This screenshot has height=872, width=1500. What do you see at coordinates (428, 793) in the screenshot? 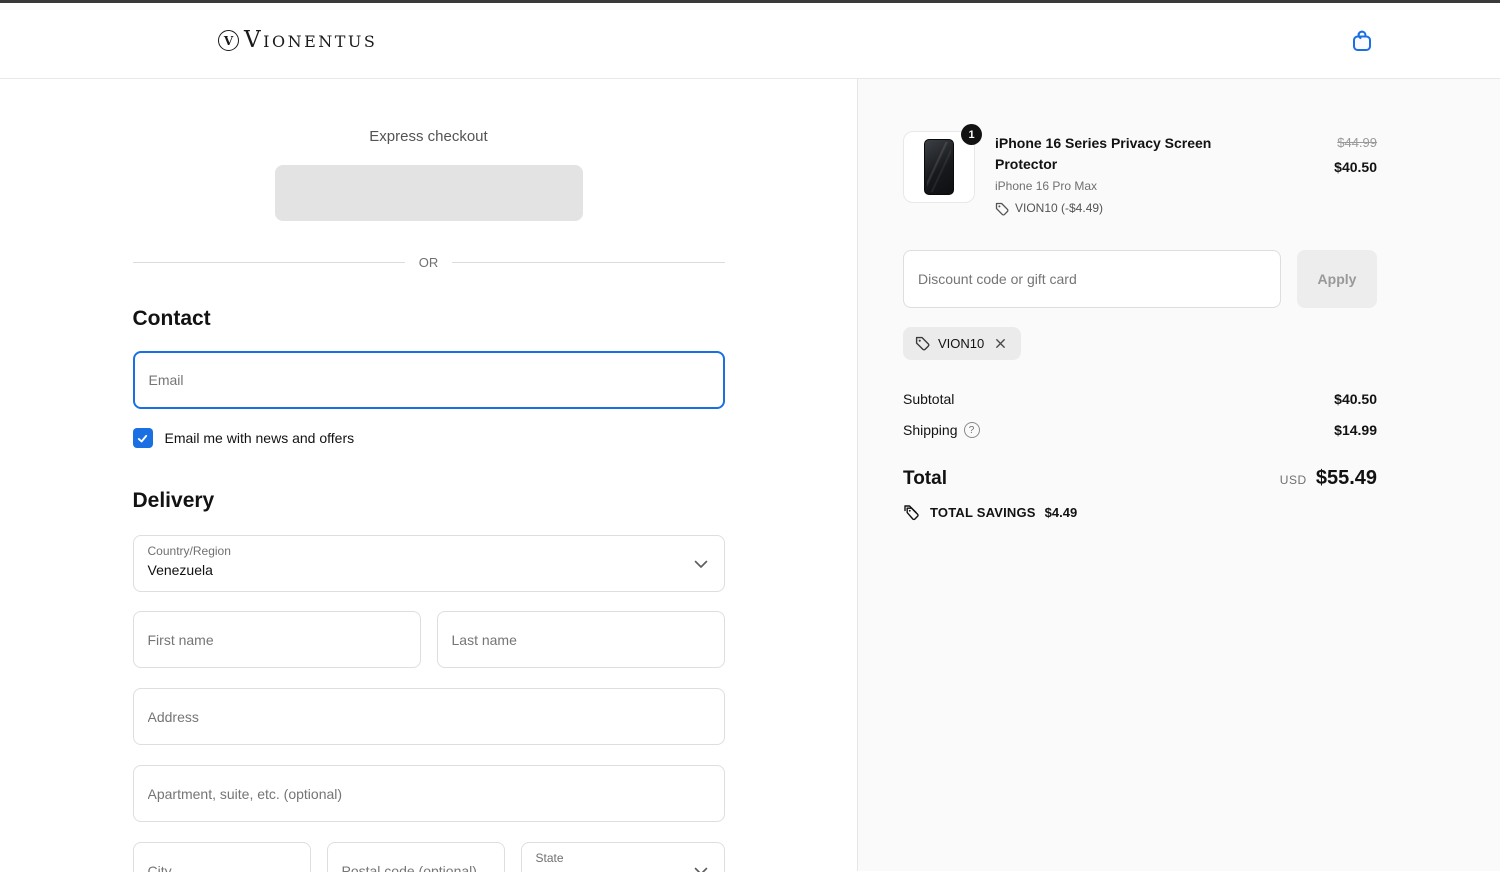
I see `apartment-input` at bounding box center [428, 793].